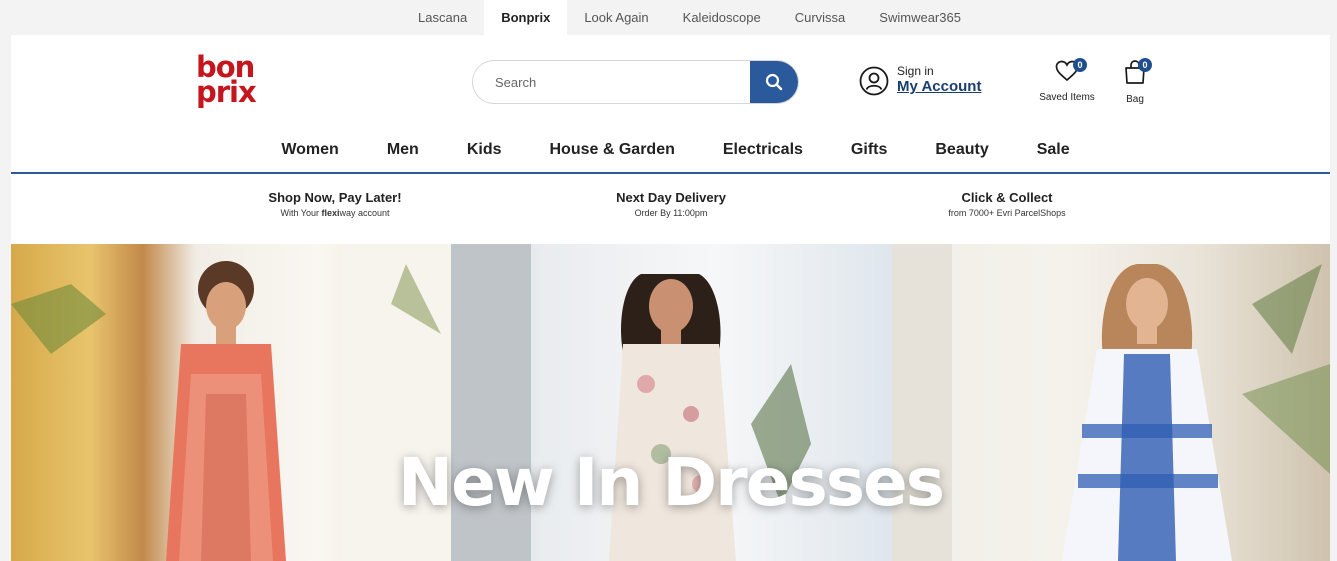 The height and width of the screenshot is (561, 1337). What do you see at coordinates (1007, 197) in the screenshot?
I see `usp-collect-title: Click & Collect` at bounding box center [1007, 197].